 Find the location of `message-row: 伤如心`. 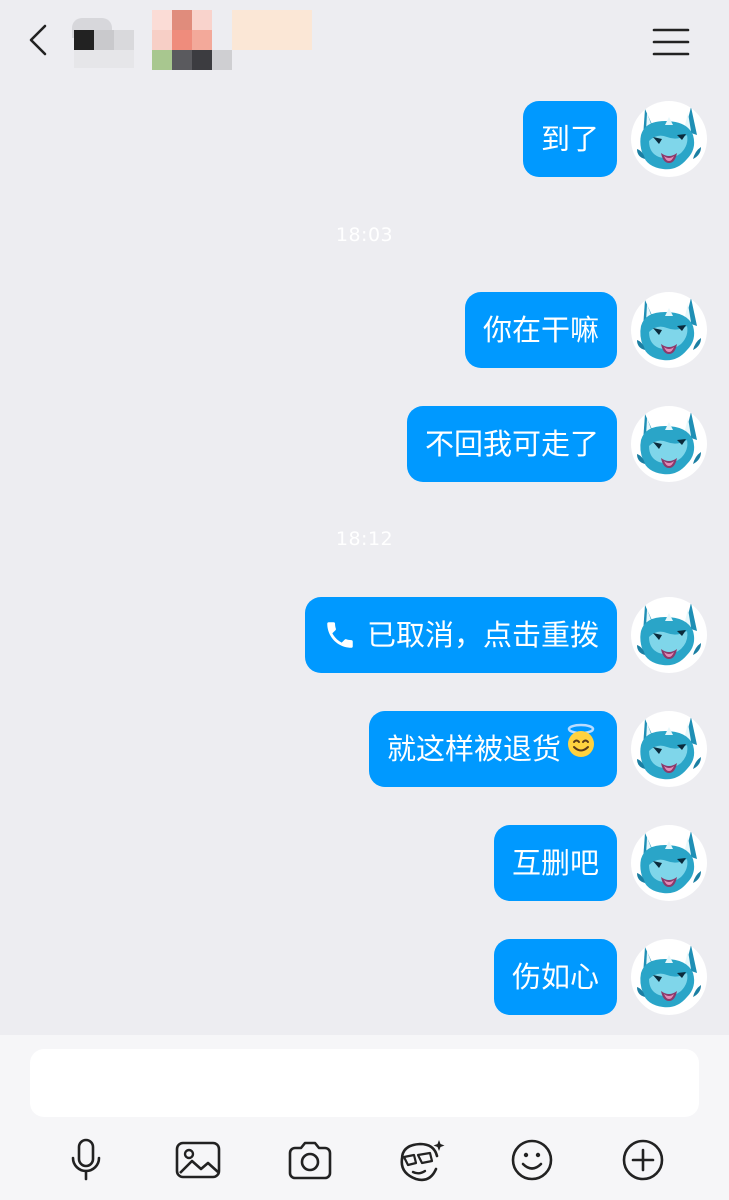

message-row: 伤如心 is located at coordinates (364, 977).